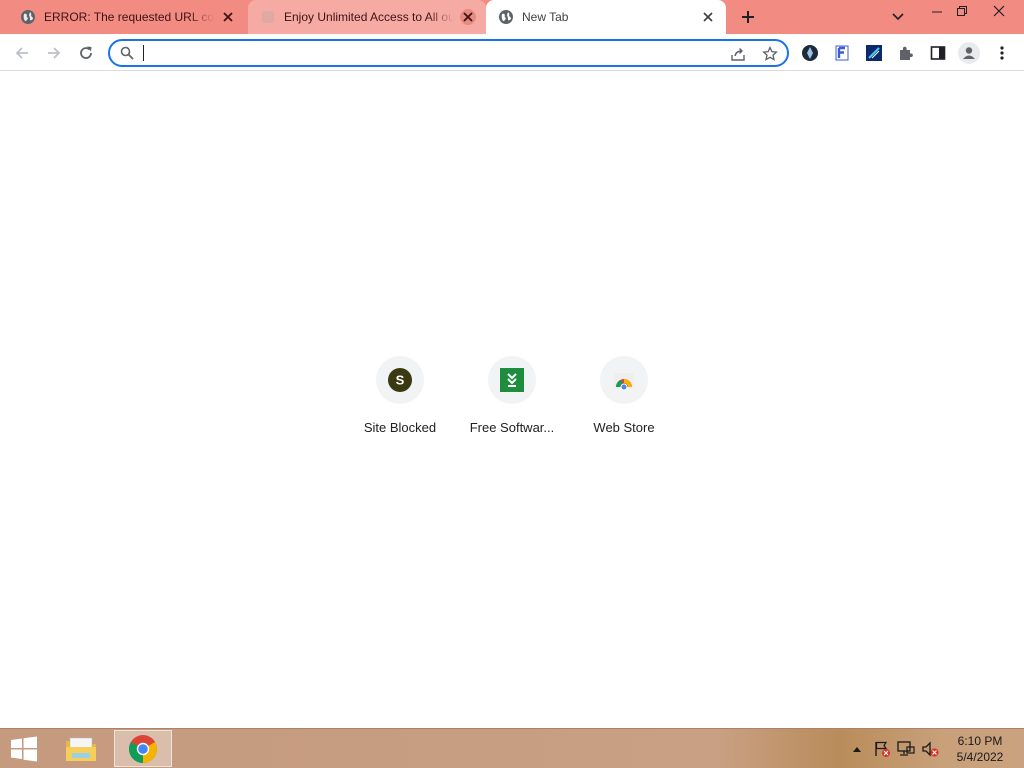 Image resolution: width=1024 pixels, height=768 pixels. I want to click on restore-icon, so click(962, 11).